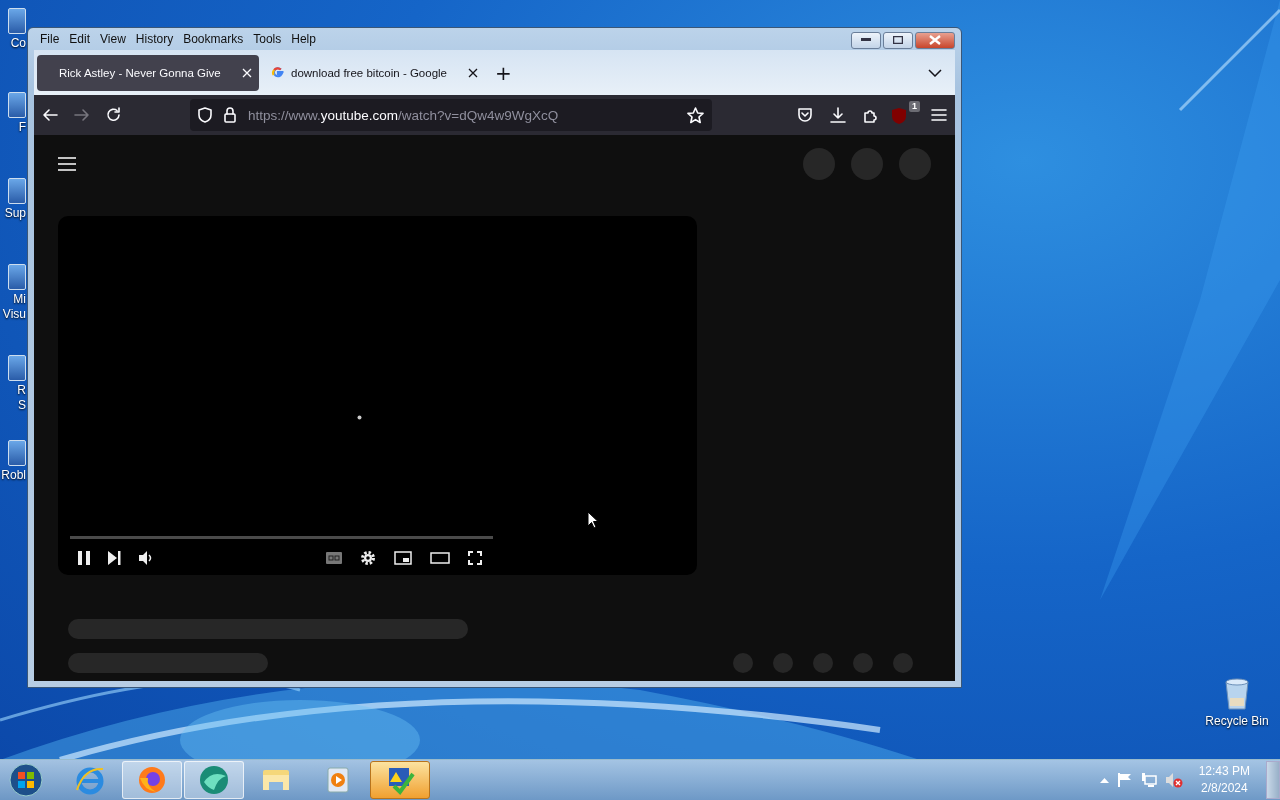 Image resolution: width=1280 pixels, height=800 pixels. I want to click on close-tab-button, so click(473, 72).